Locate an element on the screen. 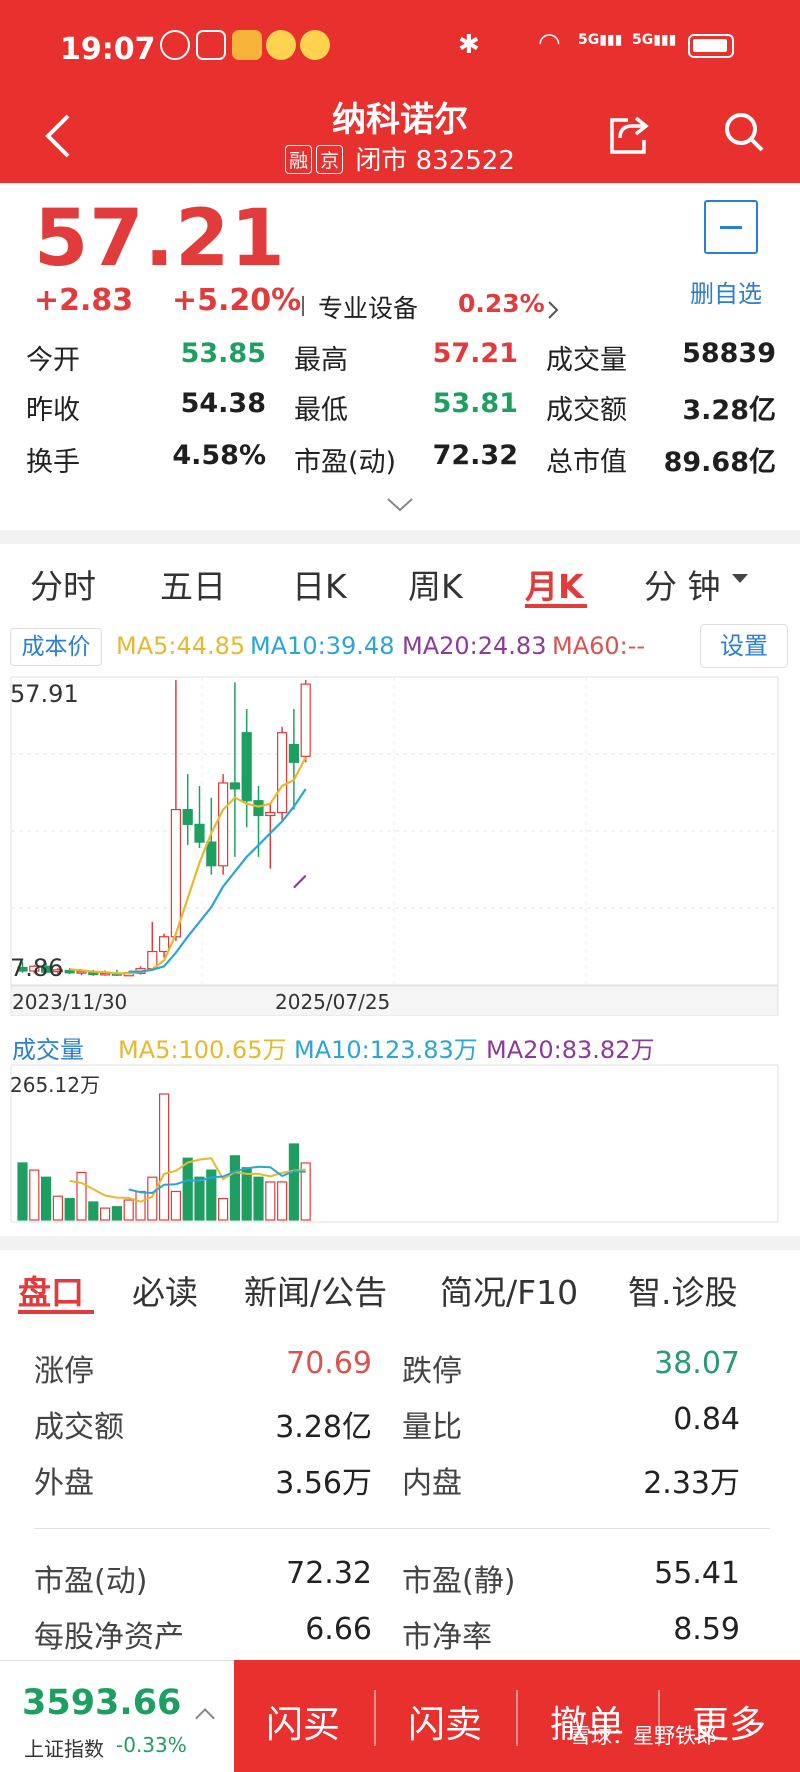 The height and width of the screenshot is (1772, 800). battery-icon is located at coordinates (711, 46).